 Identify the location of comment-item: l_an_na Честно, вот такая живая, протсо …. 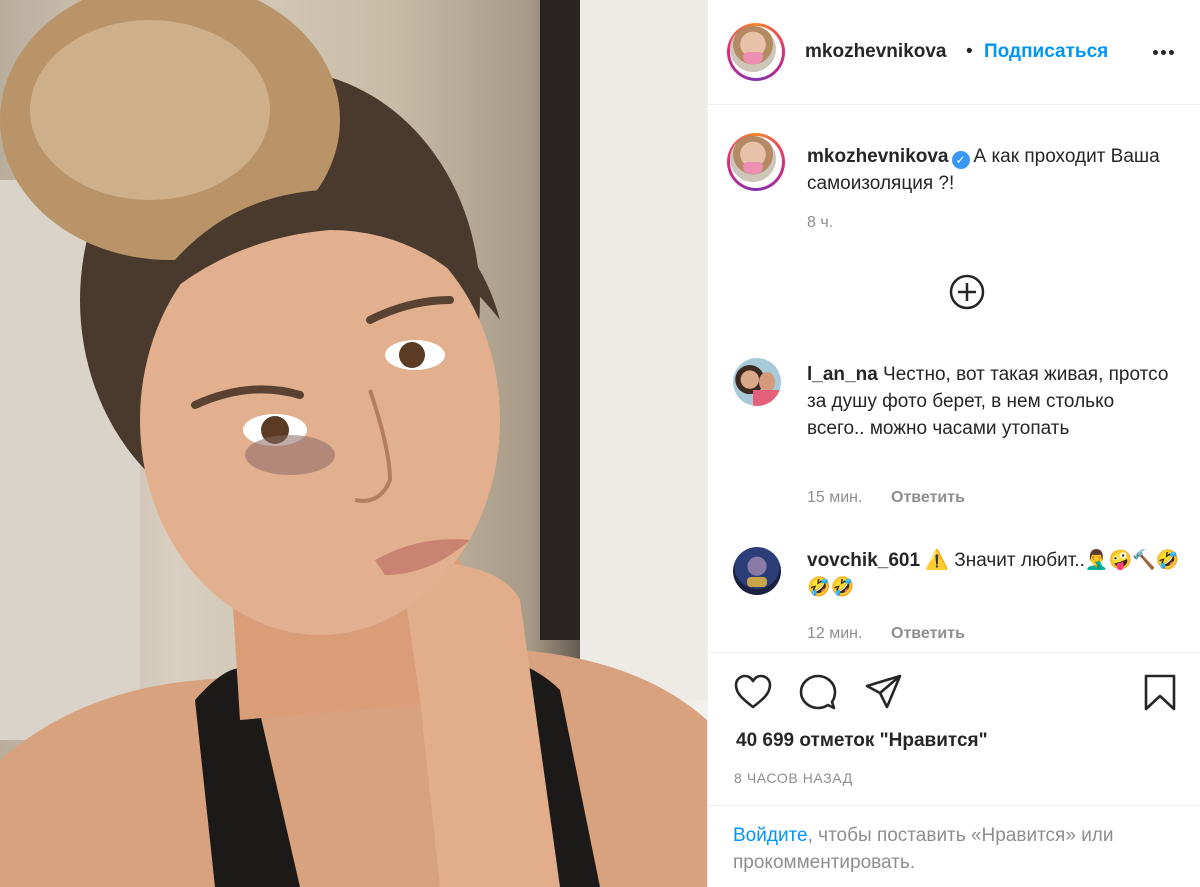
(992, 401).